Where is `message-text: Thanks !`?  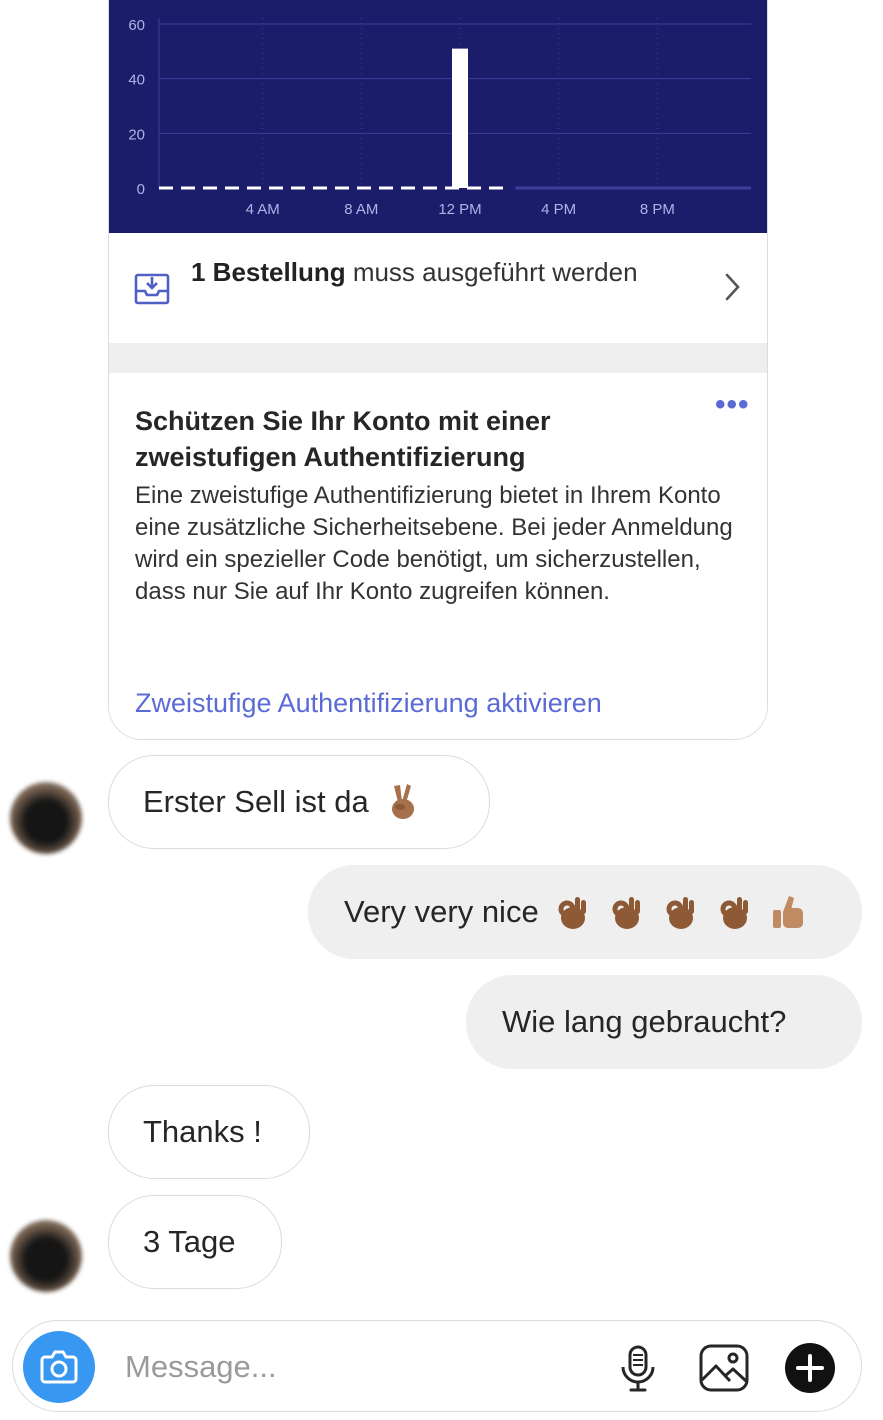 message-text: Thanks ! is located at coordinates (202, 1131).